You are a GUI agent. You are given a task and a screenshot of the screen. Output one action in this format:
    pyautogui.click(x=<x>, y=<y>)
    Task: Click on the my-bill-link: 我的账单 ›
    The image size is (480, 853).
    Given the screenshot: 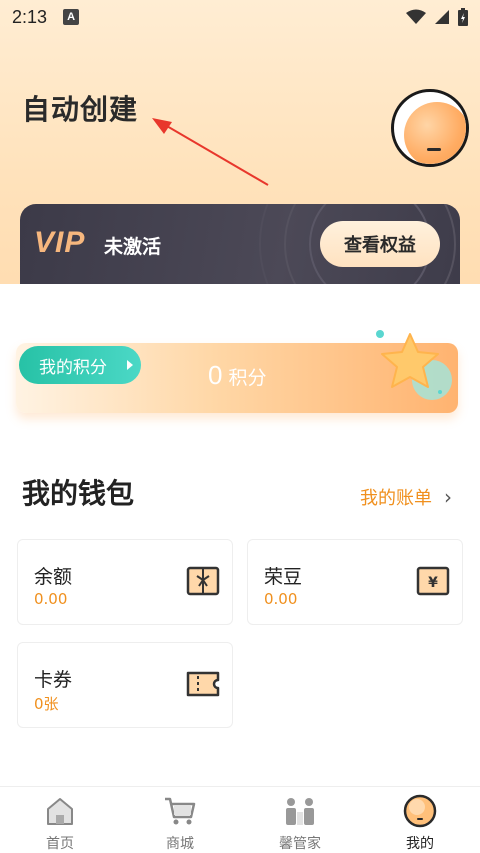 What is the action you would take?
    pyautogui.click(x=406, y=497)
    